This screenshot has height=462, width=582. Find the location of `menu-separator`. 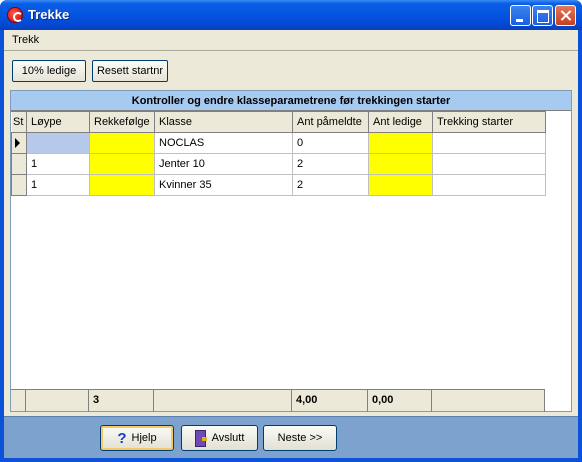

menu-separator is located at coordinates (291, 50).